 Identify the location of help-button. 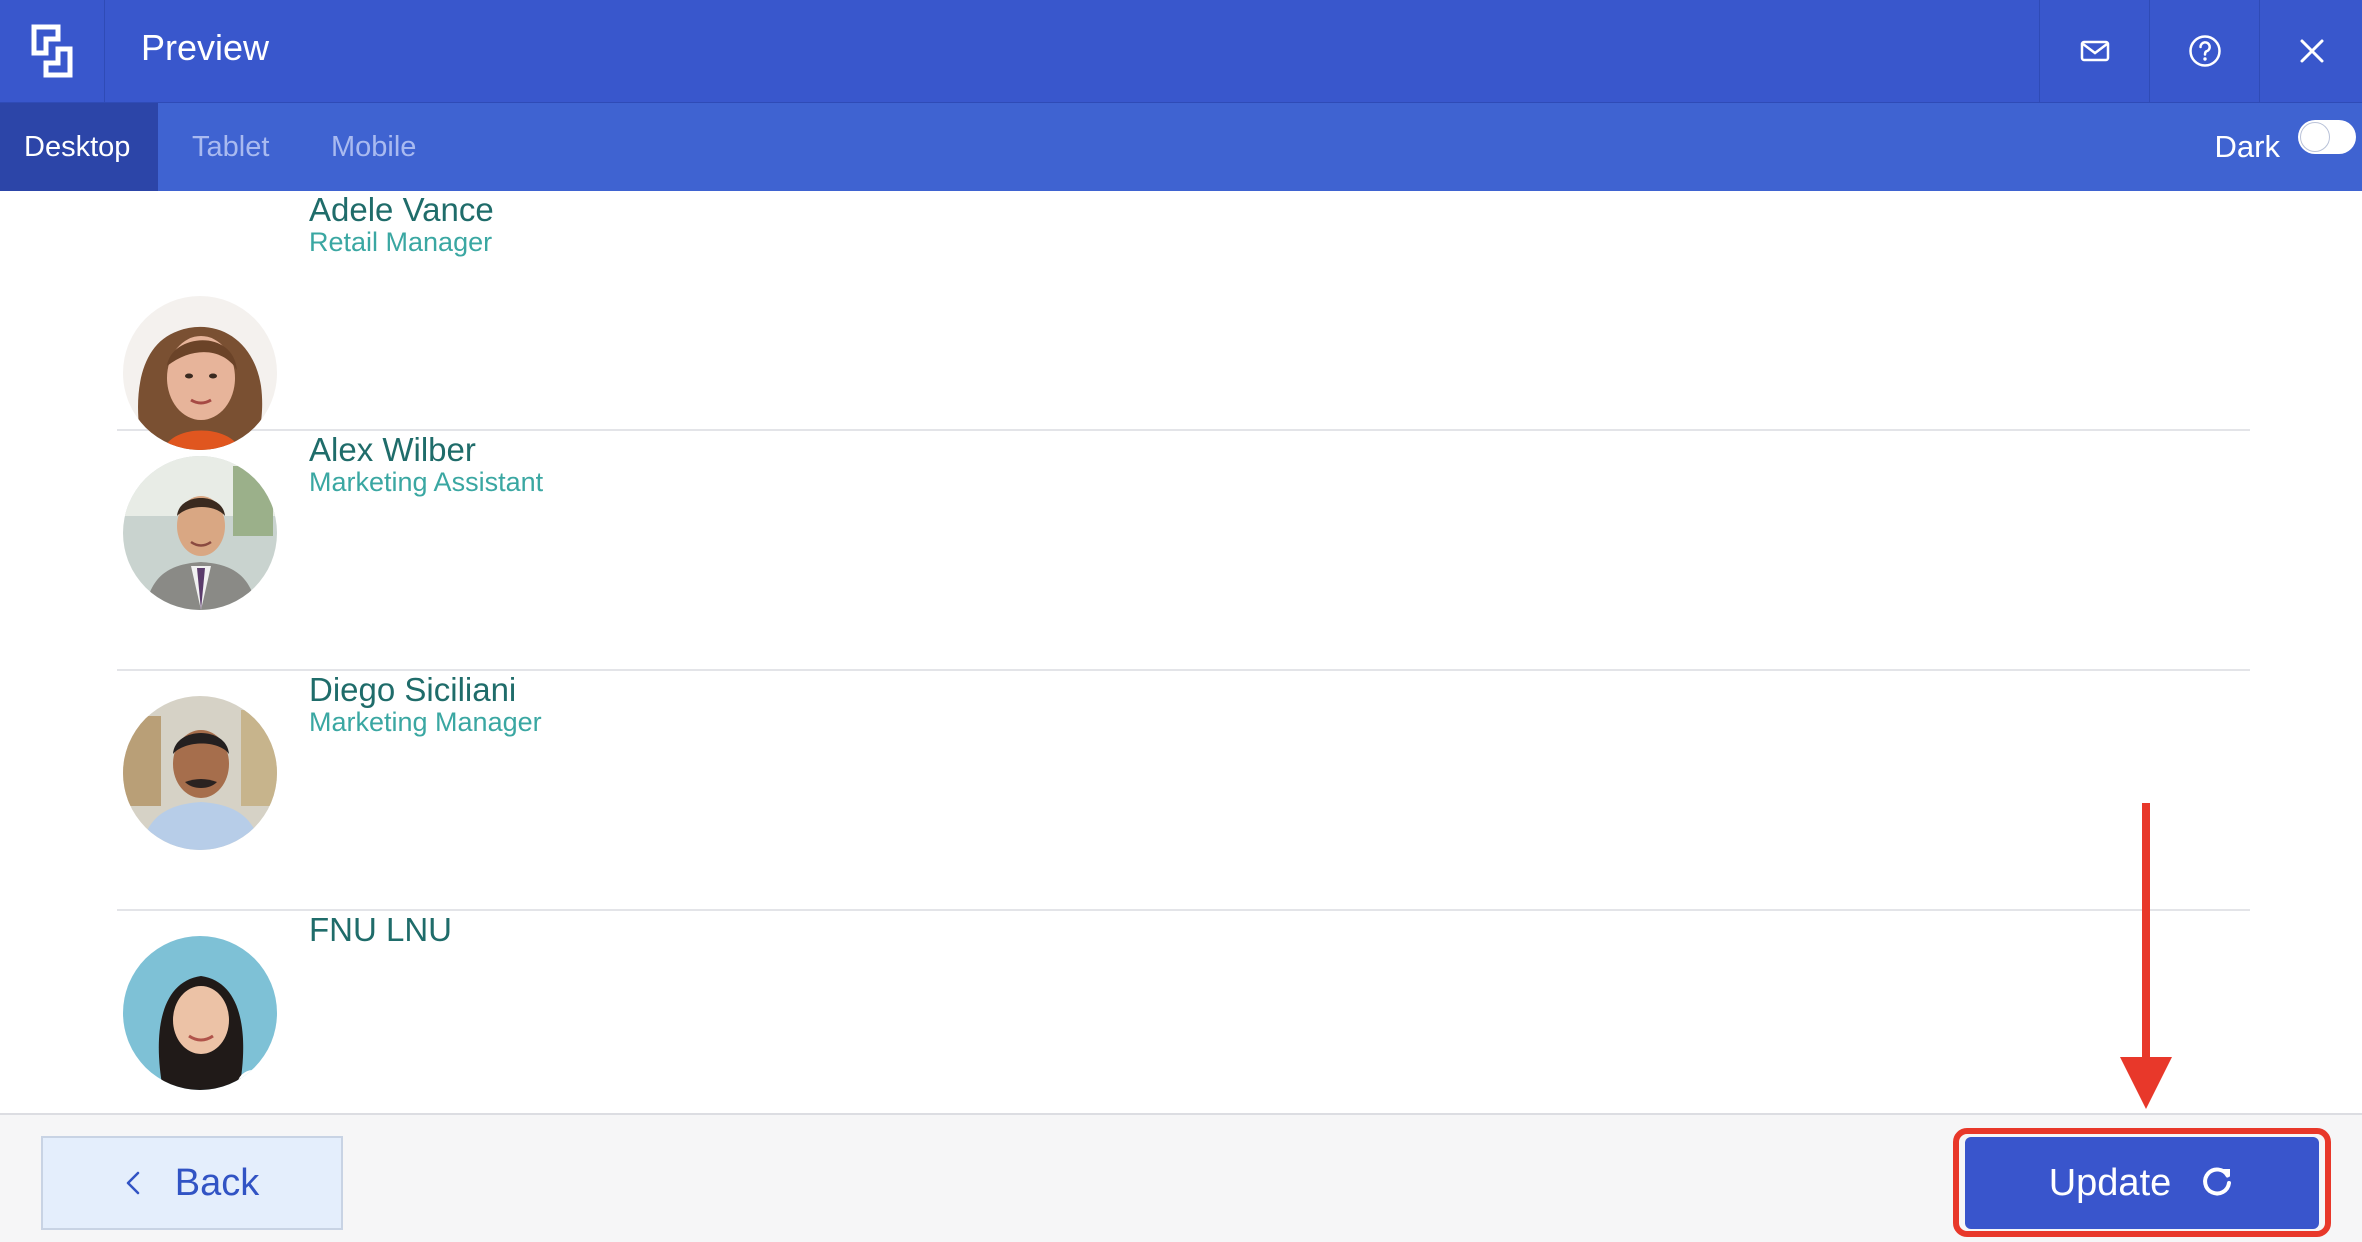
(2204, 51).